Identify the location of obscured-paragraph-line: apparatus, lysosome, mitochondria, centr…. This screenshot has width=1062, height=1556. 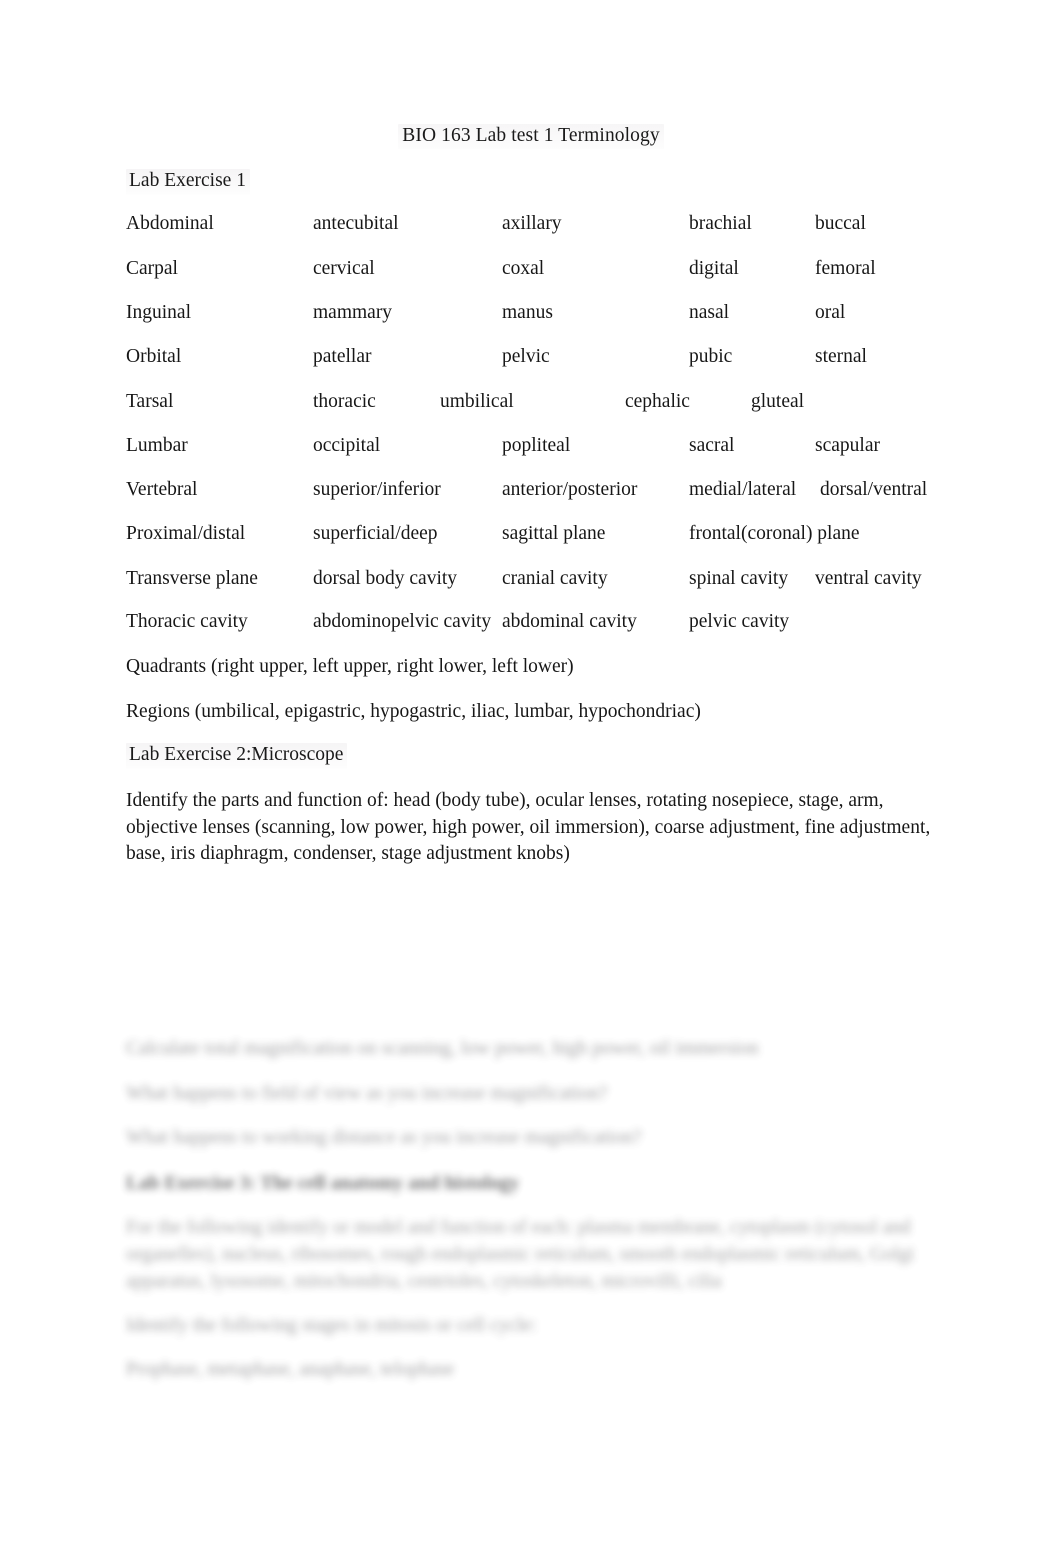
(424, 1281).